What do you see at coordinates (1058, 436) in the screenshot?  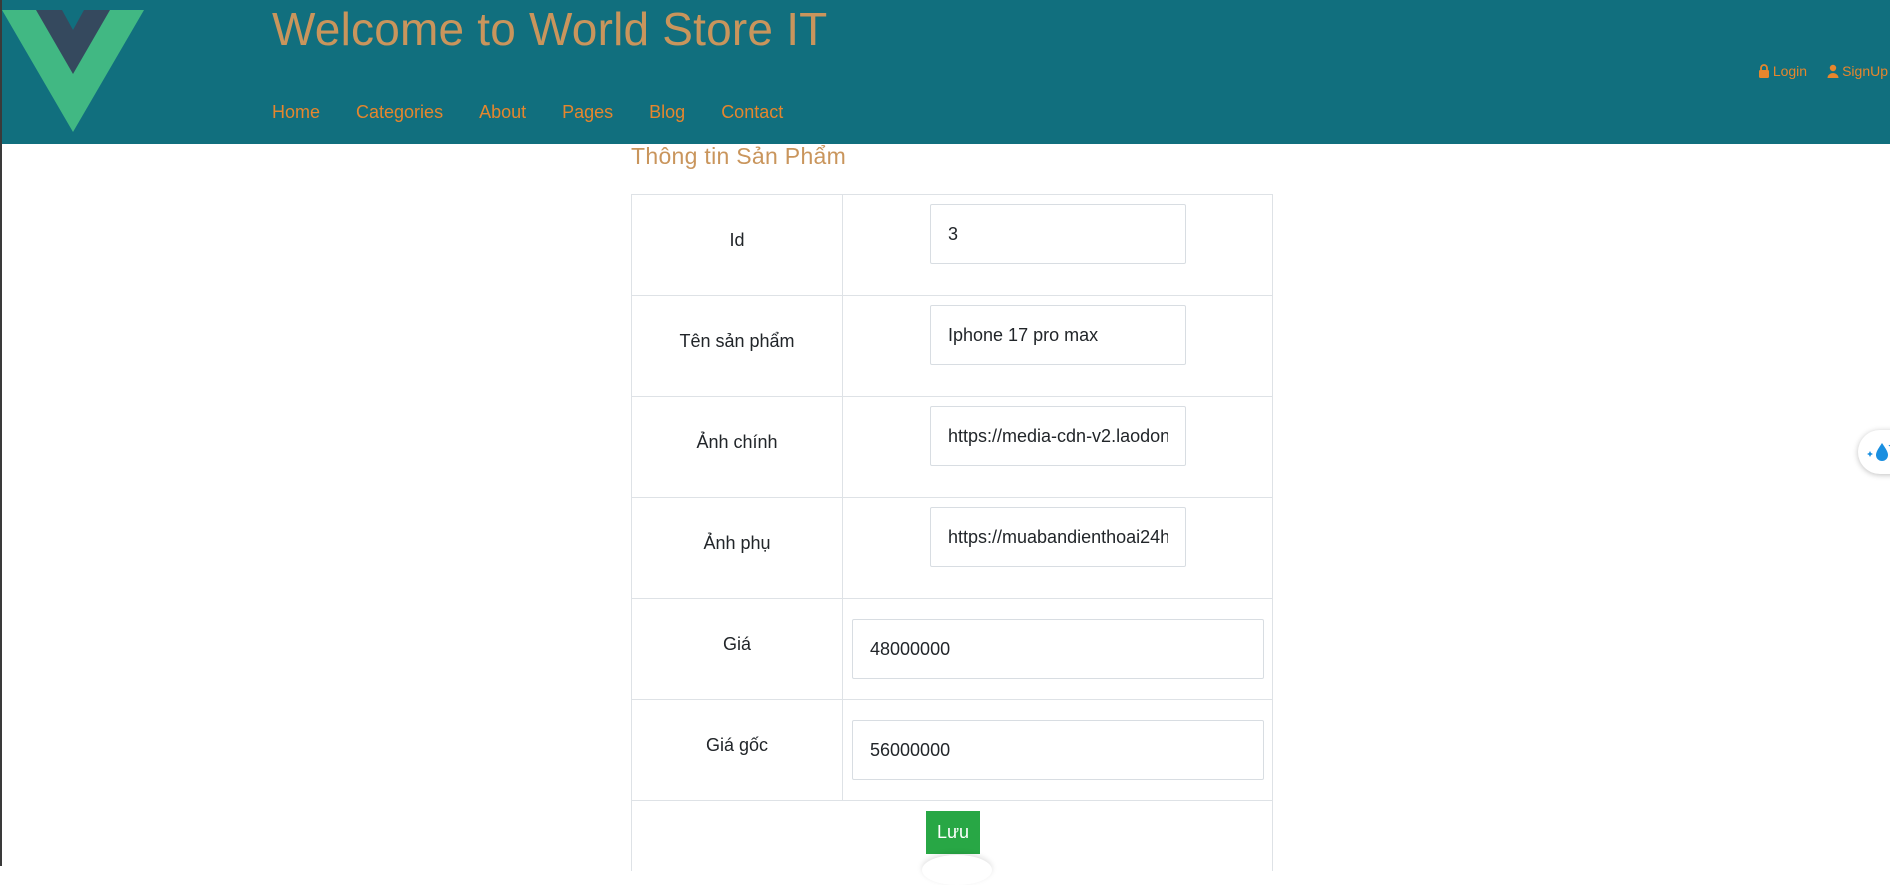 I see `main-image-input` at bounding box center [1058, 436].